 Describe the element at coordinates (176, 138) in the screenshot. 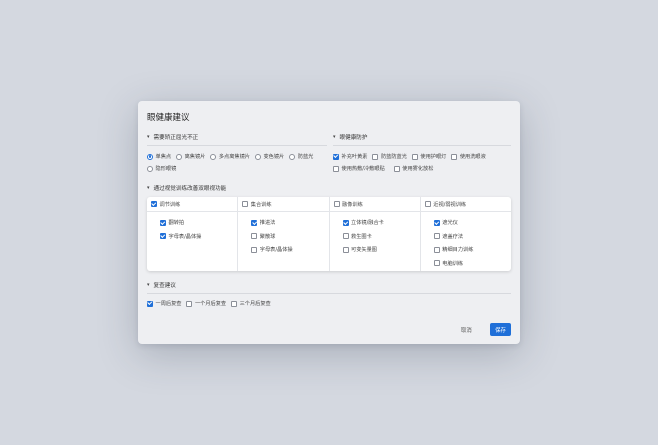

I see `section-title-correction: 需要矫正屈光不正` at that location.